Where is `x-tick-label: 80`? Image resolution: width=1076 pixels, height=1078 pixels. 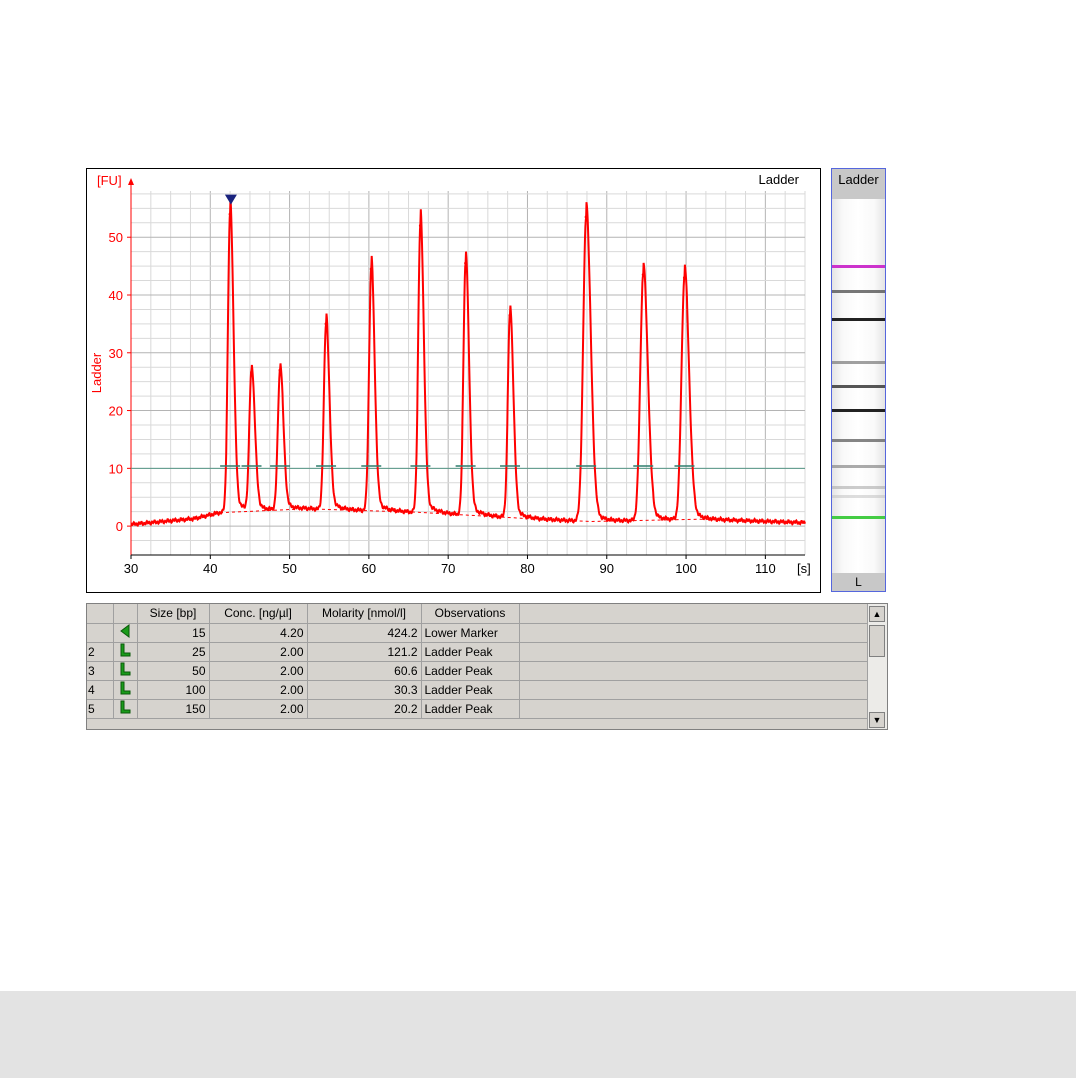
x-tick-label: 80 is located at coordinates (527, 568).